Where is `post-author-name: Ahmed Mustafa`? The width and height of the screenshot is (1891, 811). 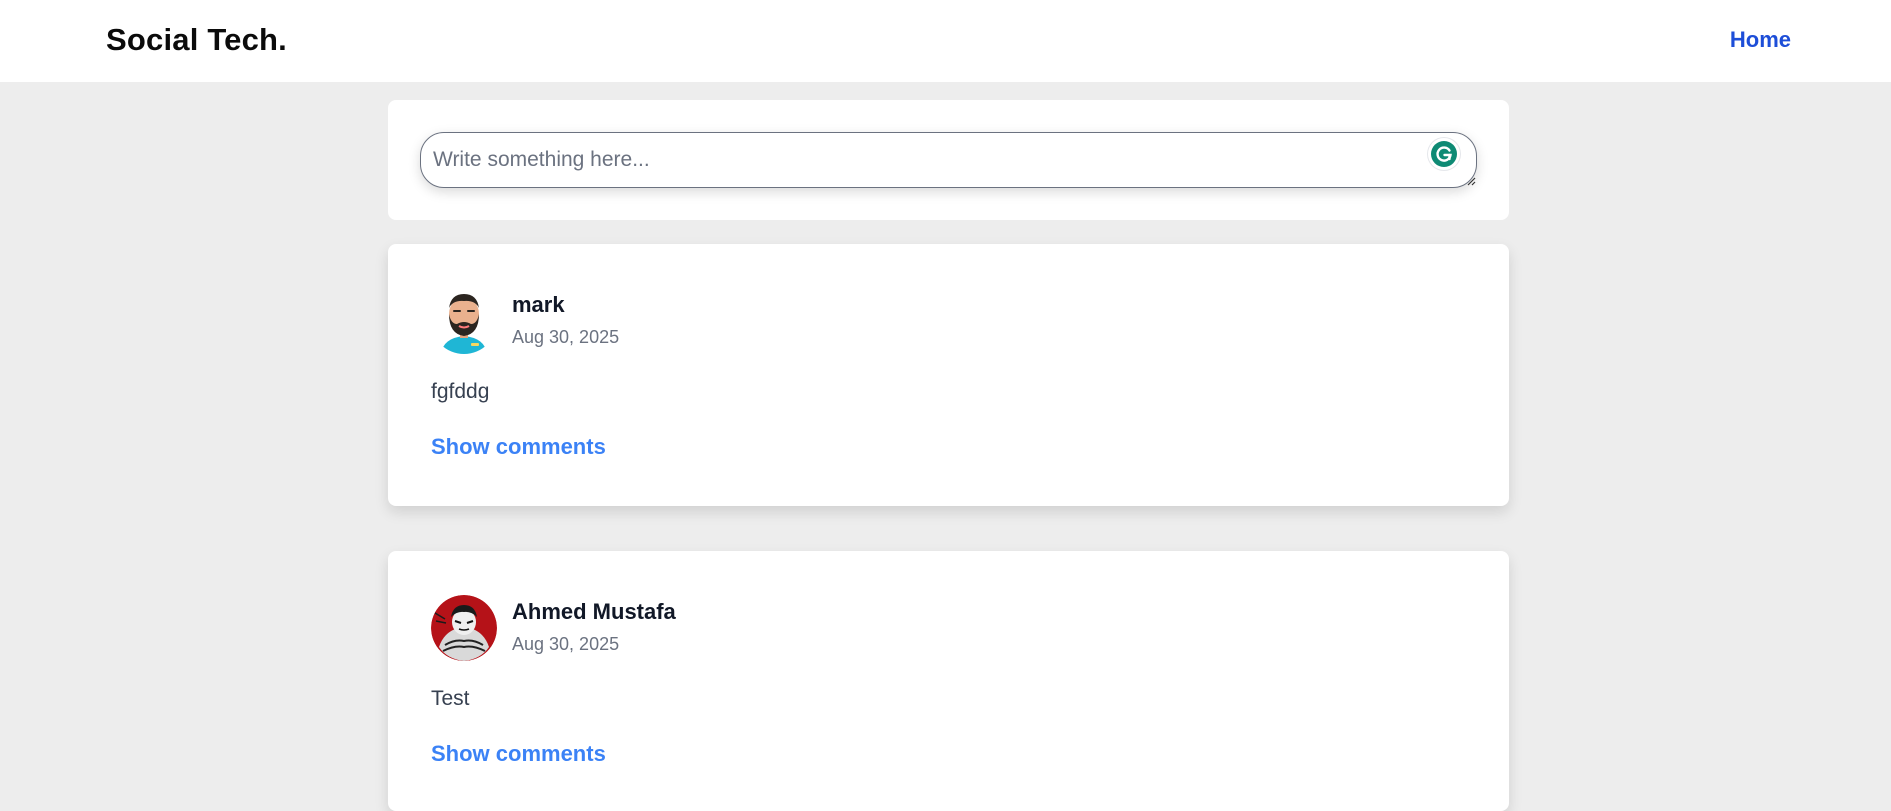 post-author-name: Ahmed Mustafa is located at coordinates (594, 612).